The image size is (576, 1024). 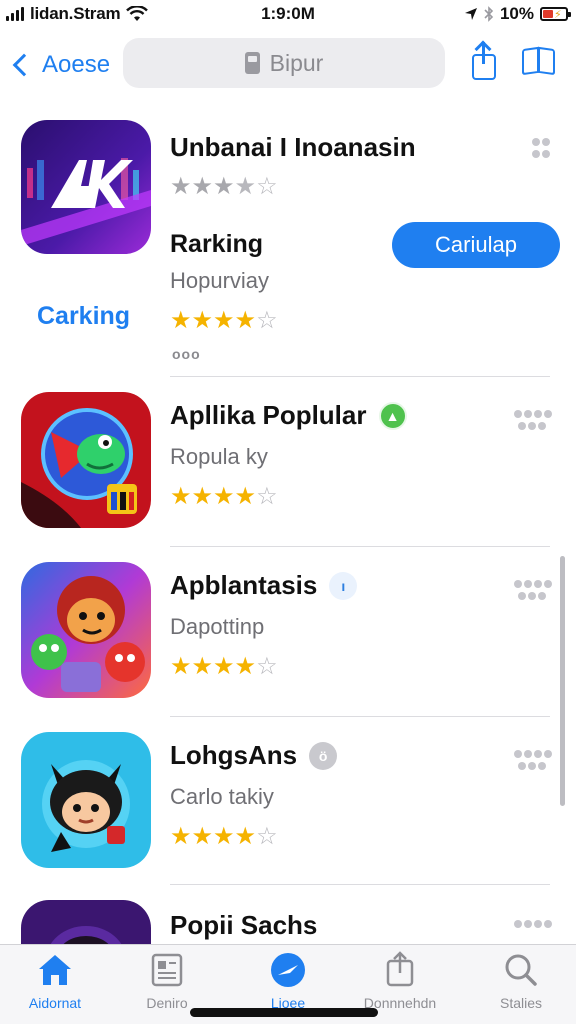 I want to click on verified-badge-icon: ▲, so click(x=392, y=415).